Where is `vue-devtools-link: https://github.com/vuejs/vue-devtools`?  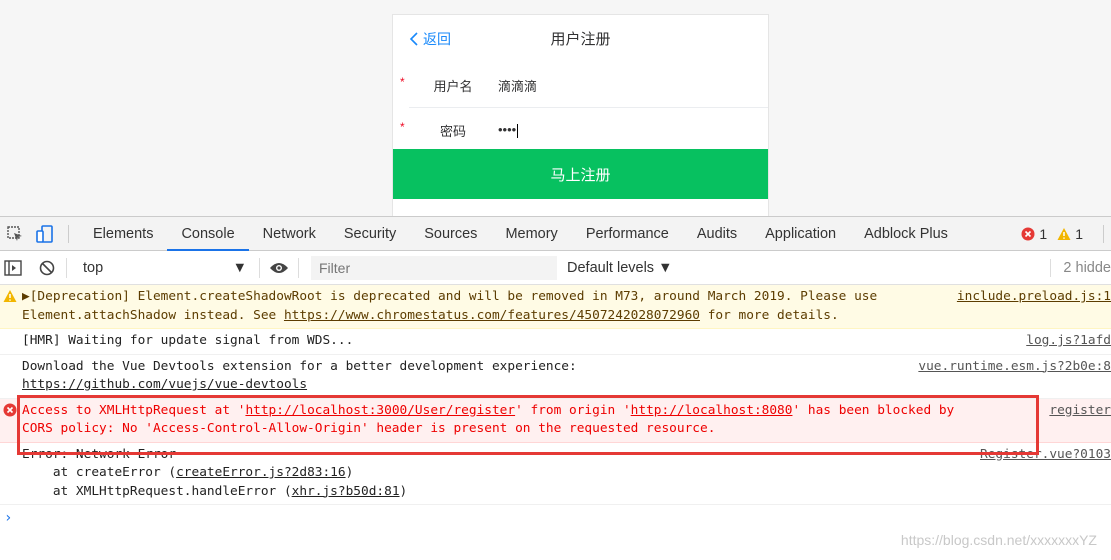
vue-devtools-link: https://github.com/vuejs/vue-devtools is located at coordinates (566, 385).